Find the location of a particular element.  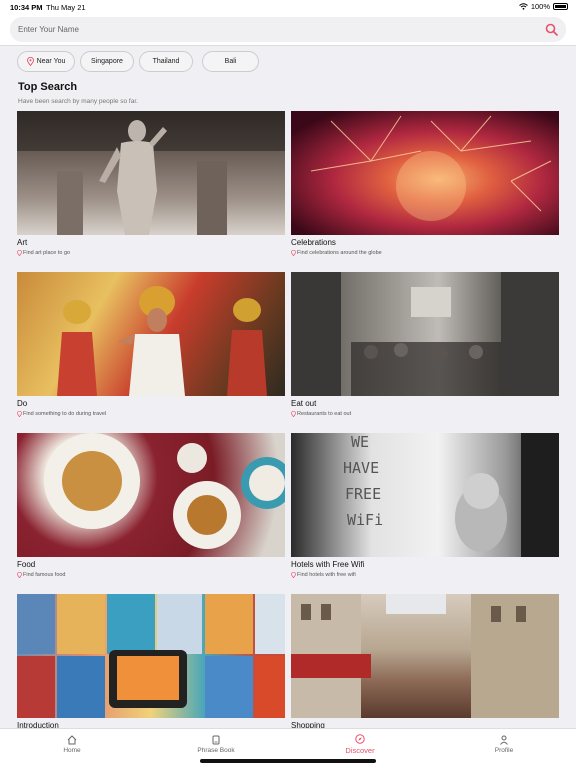

card-subtitle: Find hotels with free wifi is located at coordinates (323, 575).